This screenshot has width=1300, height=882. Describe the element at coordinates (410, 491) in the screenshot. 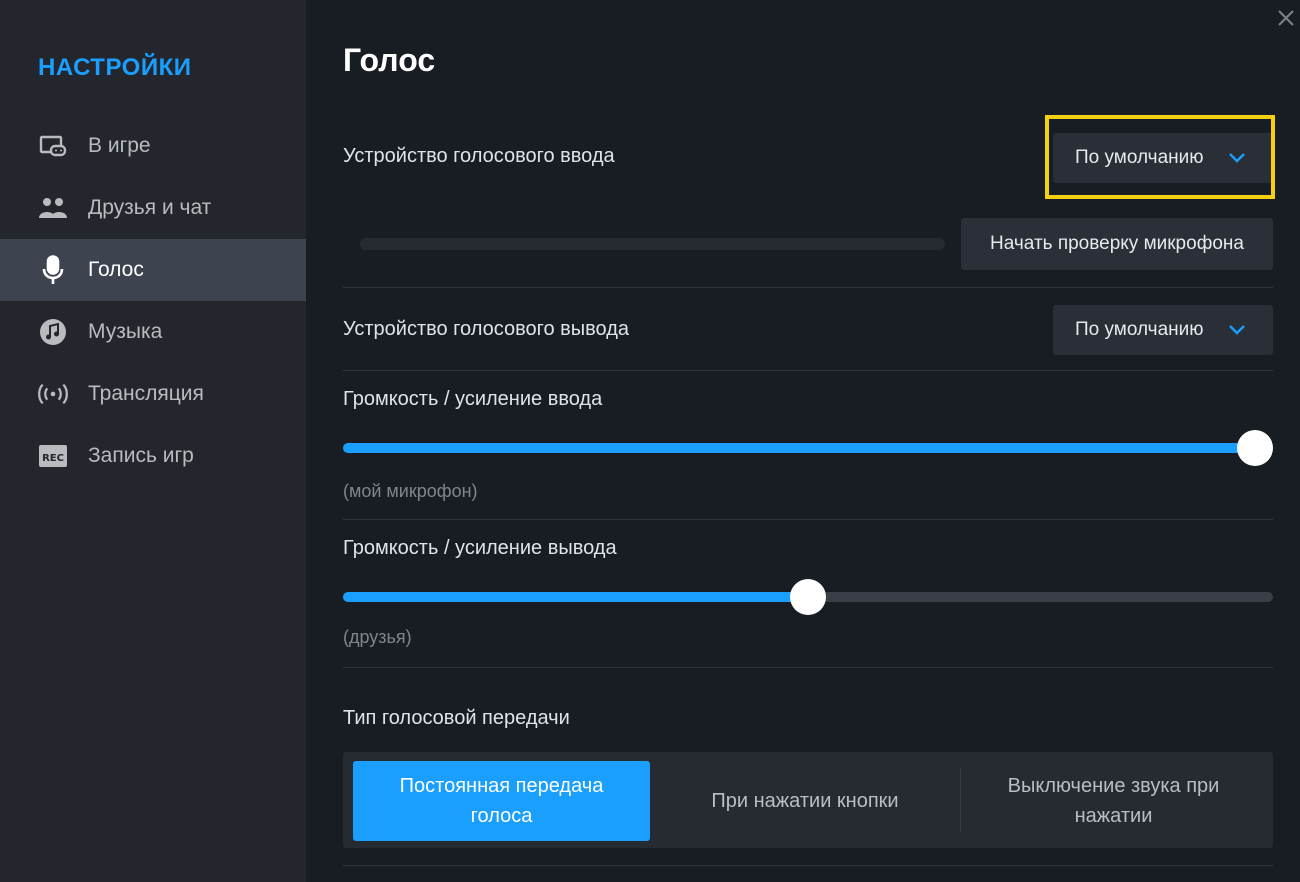

I see `input-volume-hint: (мой микрофон)` at that location.